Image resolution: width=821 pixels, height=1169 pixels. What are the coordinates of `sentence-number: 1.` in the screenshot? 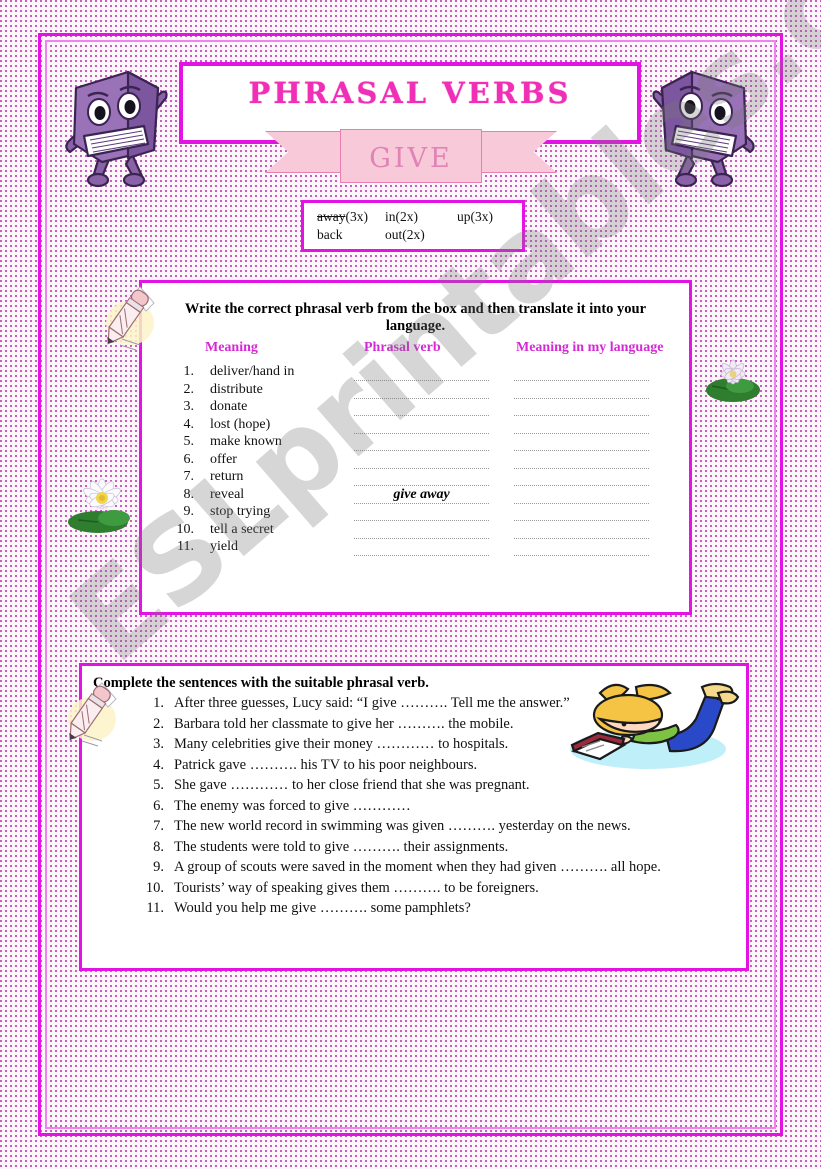 It's located at (158, 703).